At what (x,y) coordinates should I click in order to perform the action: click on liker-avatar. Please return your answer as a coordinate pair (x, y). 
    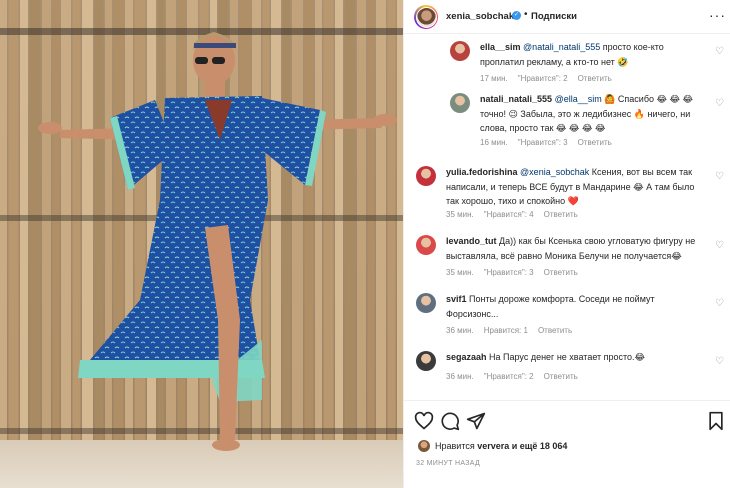
    Looking at the image, I should click on (424, 446).